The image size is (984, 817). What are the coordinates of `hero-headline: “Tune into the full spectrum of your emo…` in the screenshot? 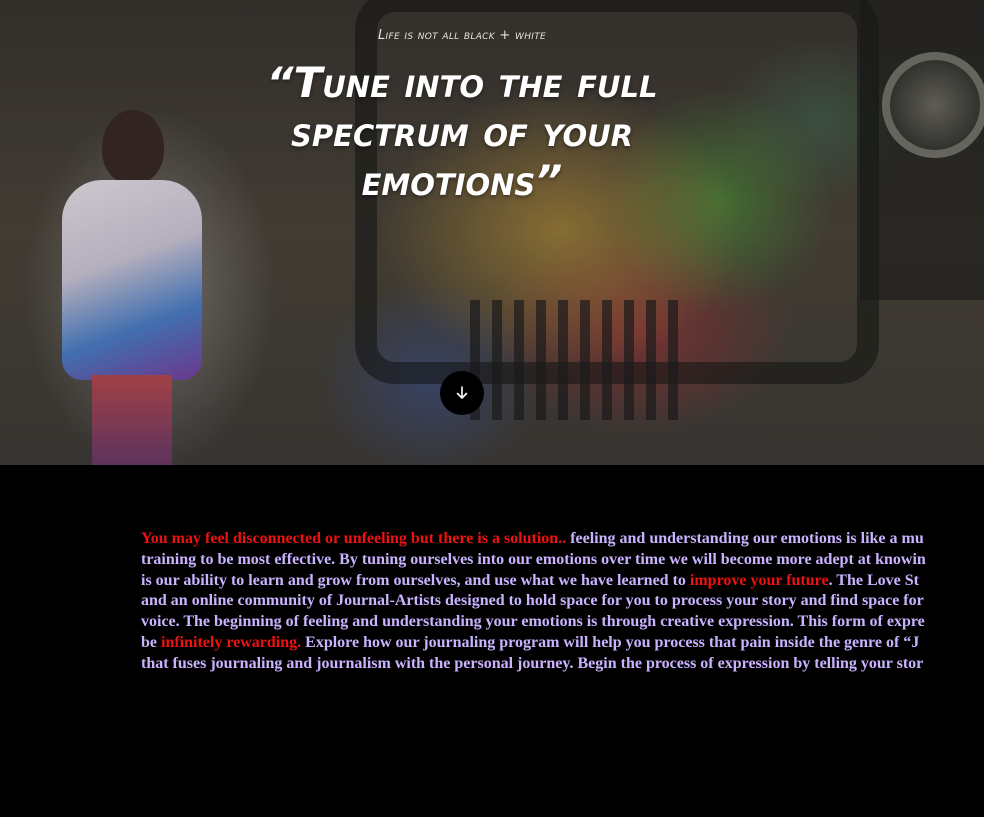 It's located at (462, 131).